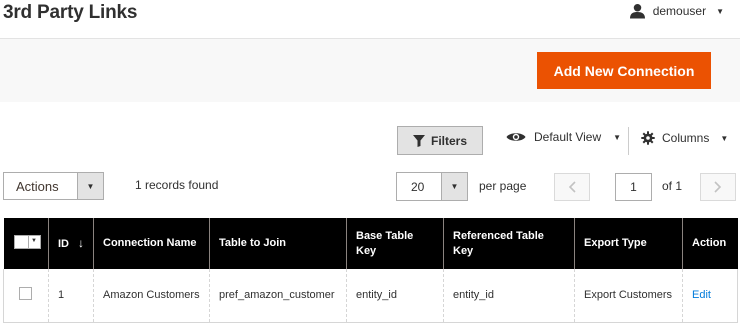  I want to click on mass-select-checkbox: ▼, so click(27, 241).